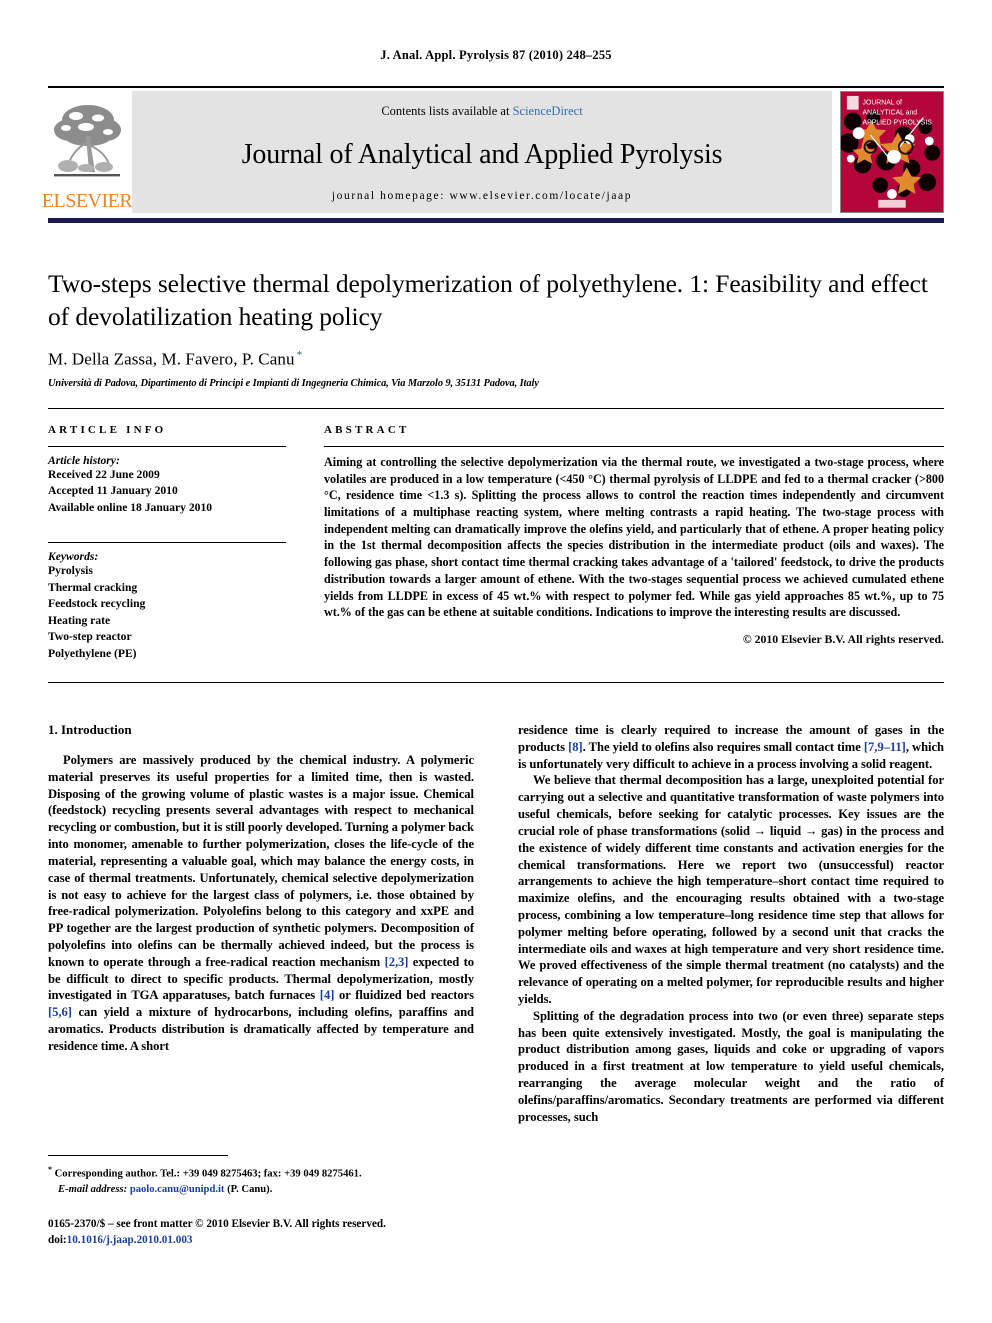 The height and width of the screenshot is (1323, 992). Describe the element at coordinates (50, 1169) in the screenshot. I see `footnote-star-icon: *` at that location.